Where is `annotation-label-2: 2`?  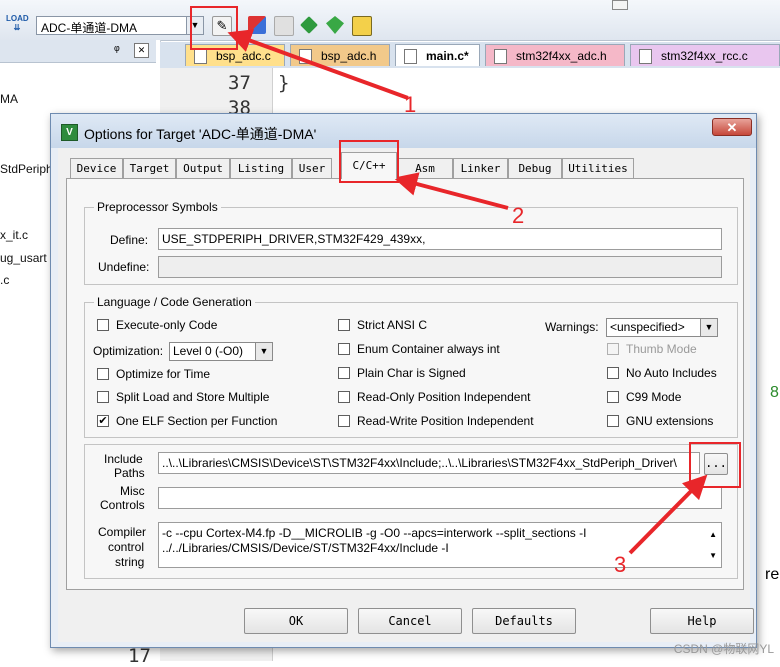
annotation-label-2: 2 is located at coordinates (518, 215).